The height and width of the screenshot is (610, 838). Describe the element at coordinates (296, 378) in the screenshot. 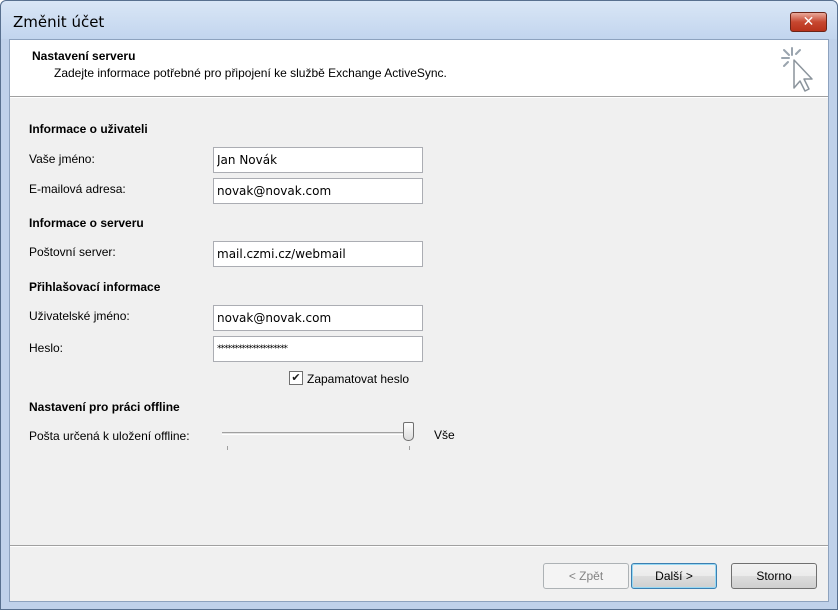

I see `remember-password-checkbox: ✔` at that location.